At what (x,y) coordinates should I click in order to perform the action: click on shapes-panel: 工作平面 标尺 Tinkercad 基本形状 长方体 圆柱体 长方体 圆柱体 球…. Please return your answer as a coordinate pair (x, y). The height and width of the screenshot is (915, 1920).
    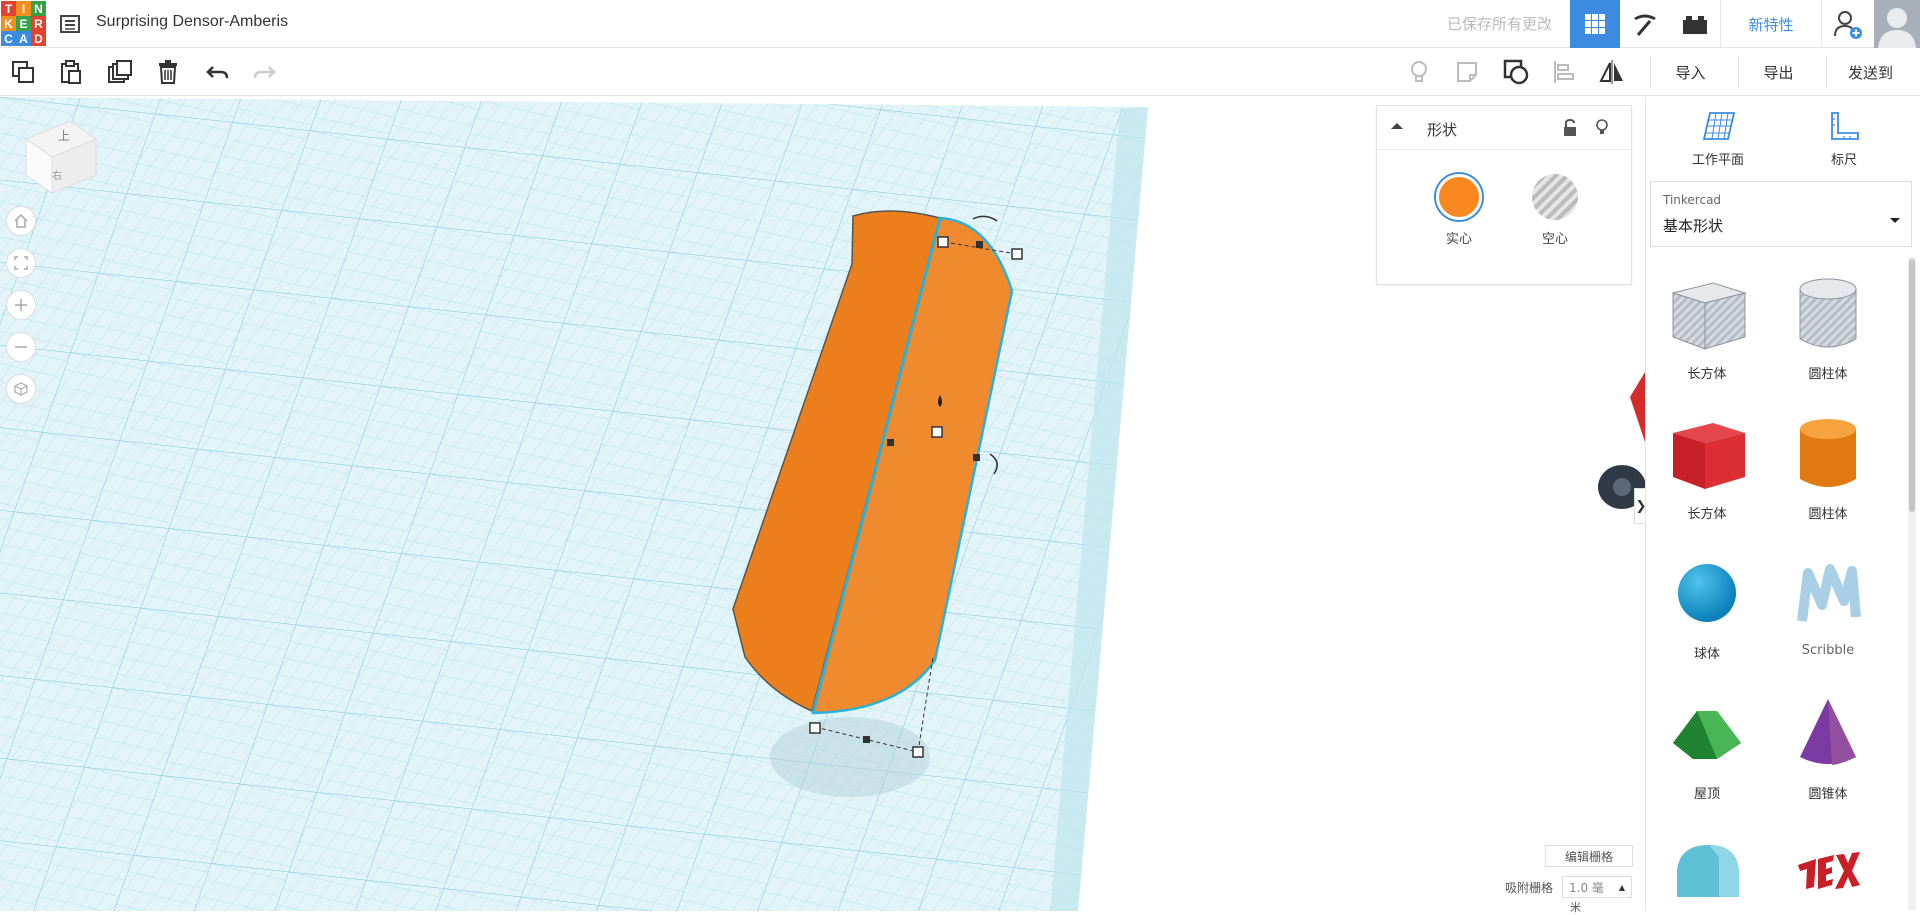
    Looking at the image, I should click on (1782, 504).